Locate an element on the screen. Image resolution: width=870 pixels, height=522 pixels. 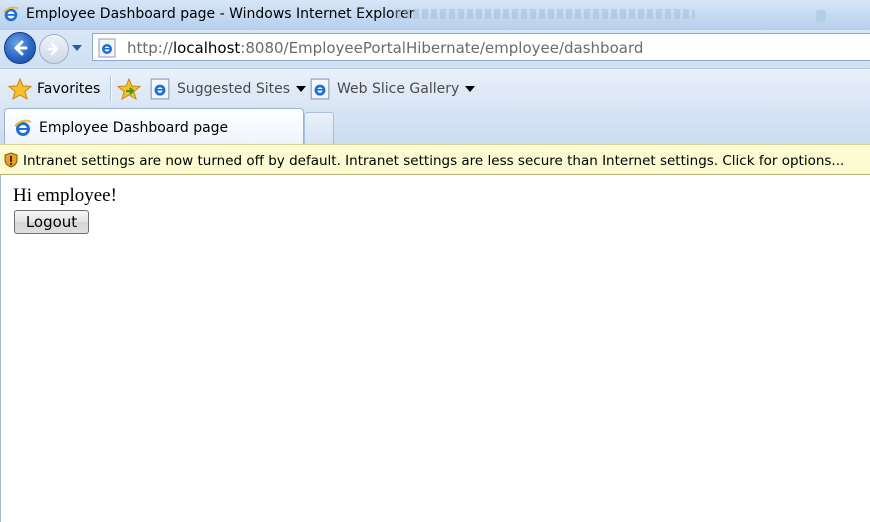
arrow-left-icon is located at coordinates (21, 48).